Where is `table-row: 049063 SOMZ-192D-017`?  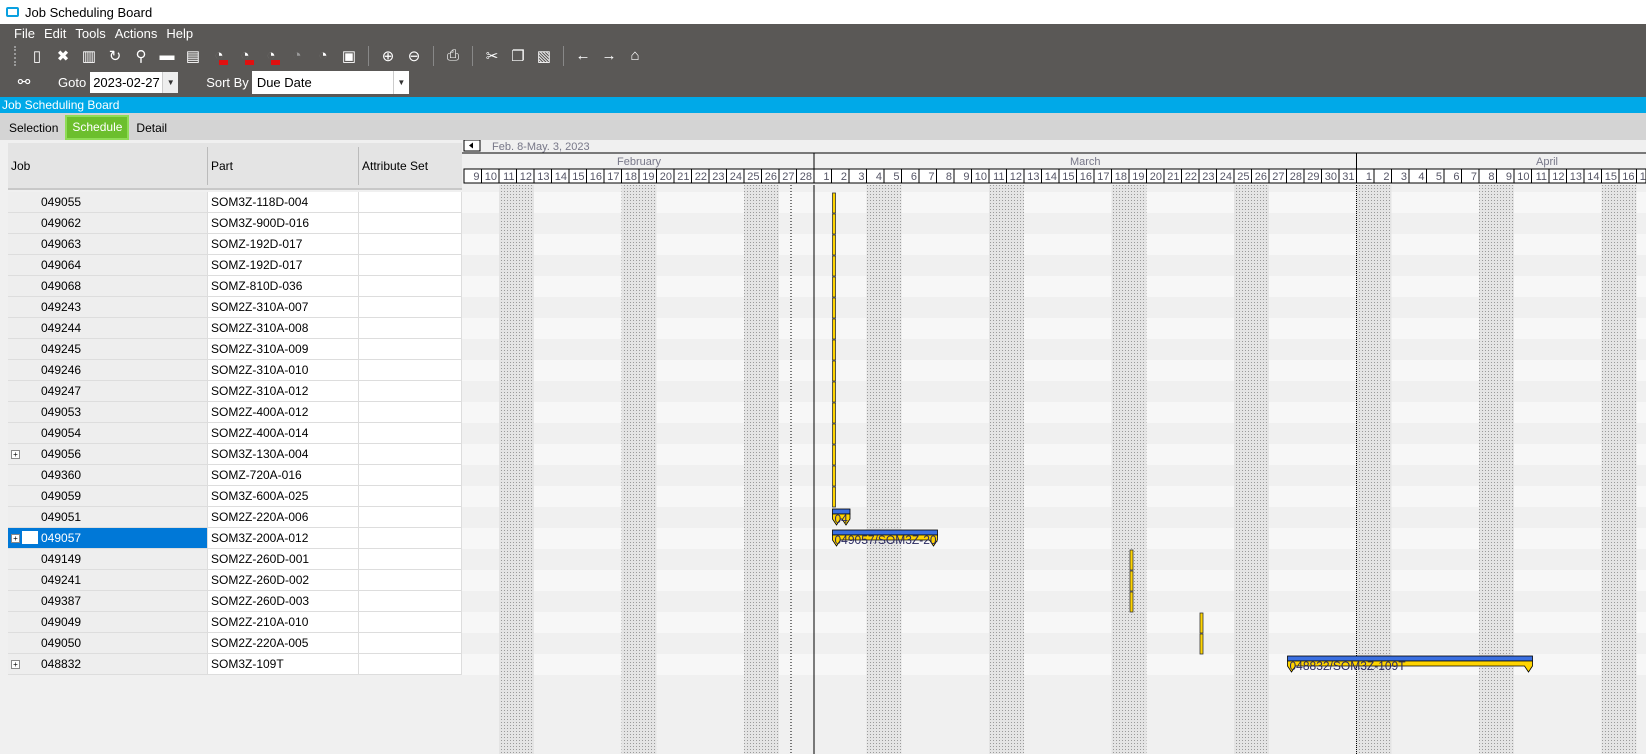
table-row: 049063 SOMZ-192D-017 is located at coordinates (235, 244).